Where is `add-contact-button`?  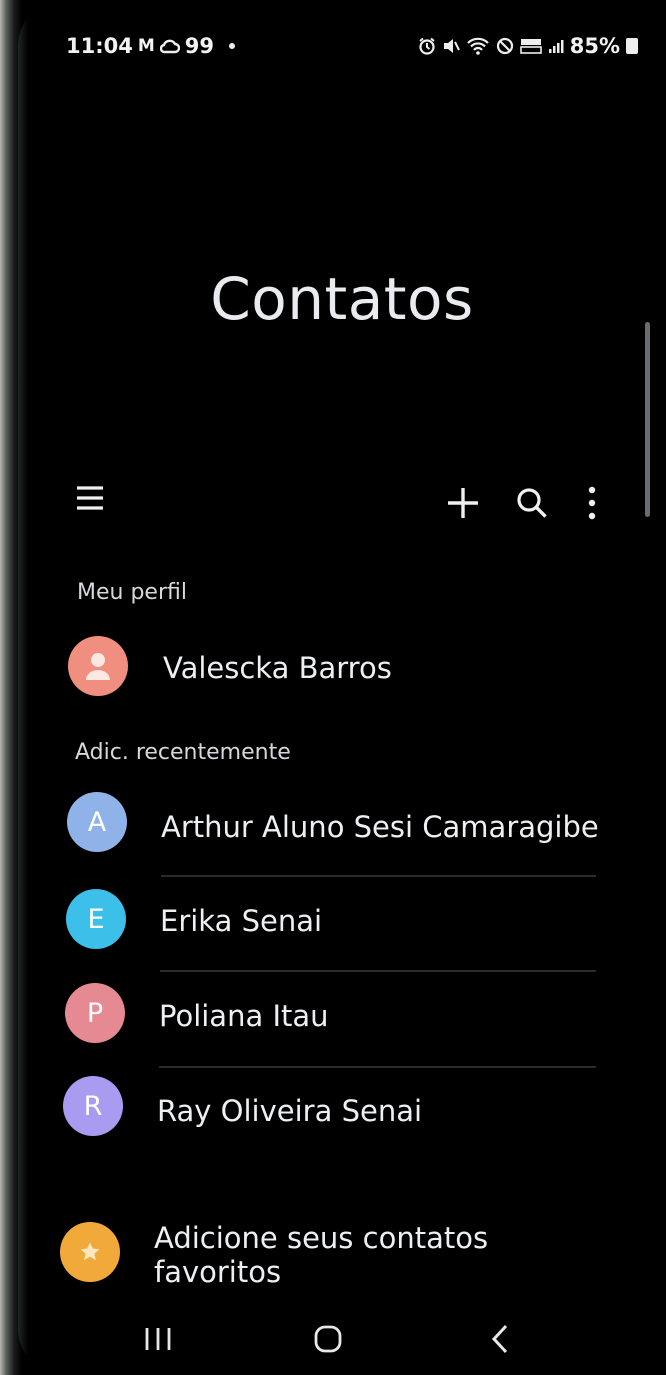
add-contact-button is located at coordinates (463, 503).